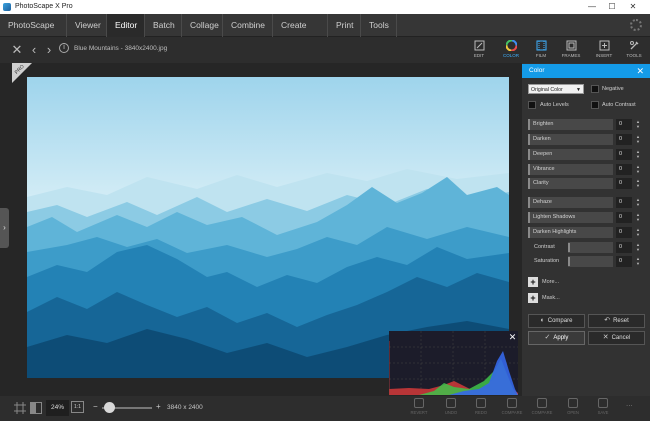 The width and height of the screenshot is (650, 421). I want to click on deepen-slider: Deepen, so click(570, 154).